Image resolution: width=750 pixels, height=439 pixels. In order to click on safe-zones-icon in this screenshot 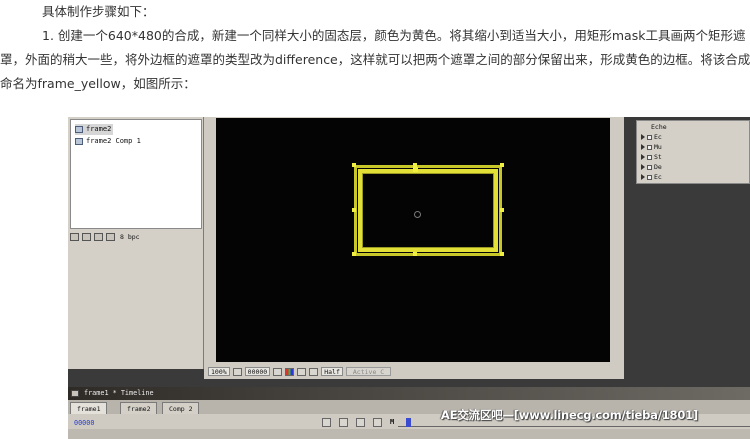, I will do `click(237, 371)`.